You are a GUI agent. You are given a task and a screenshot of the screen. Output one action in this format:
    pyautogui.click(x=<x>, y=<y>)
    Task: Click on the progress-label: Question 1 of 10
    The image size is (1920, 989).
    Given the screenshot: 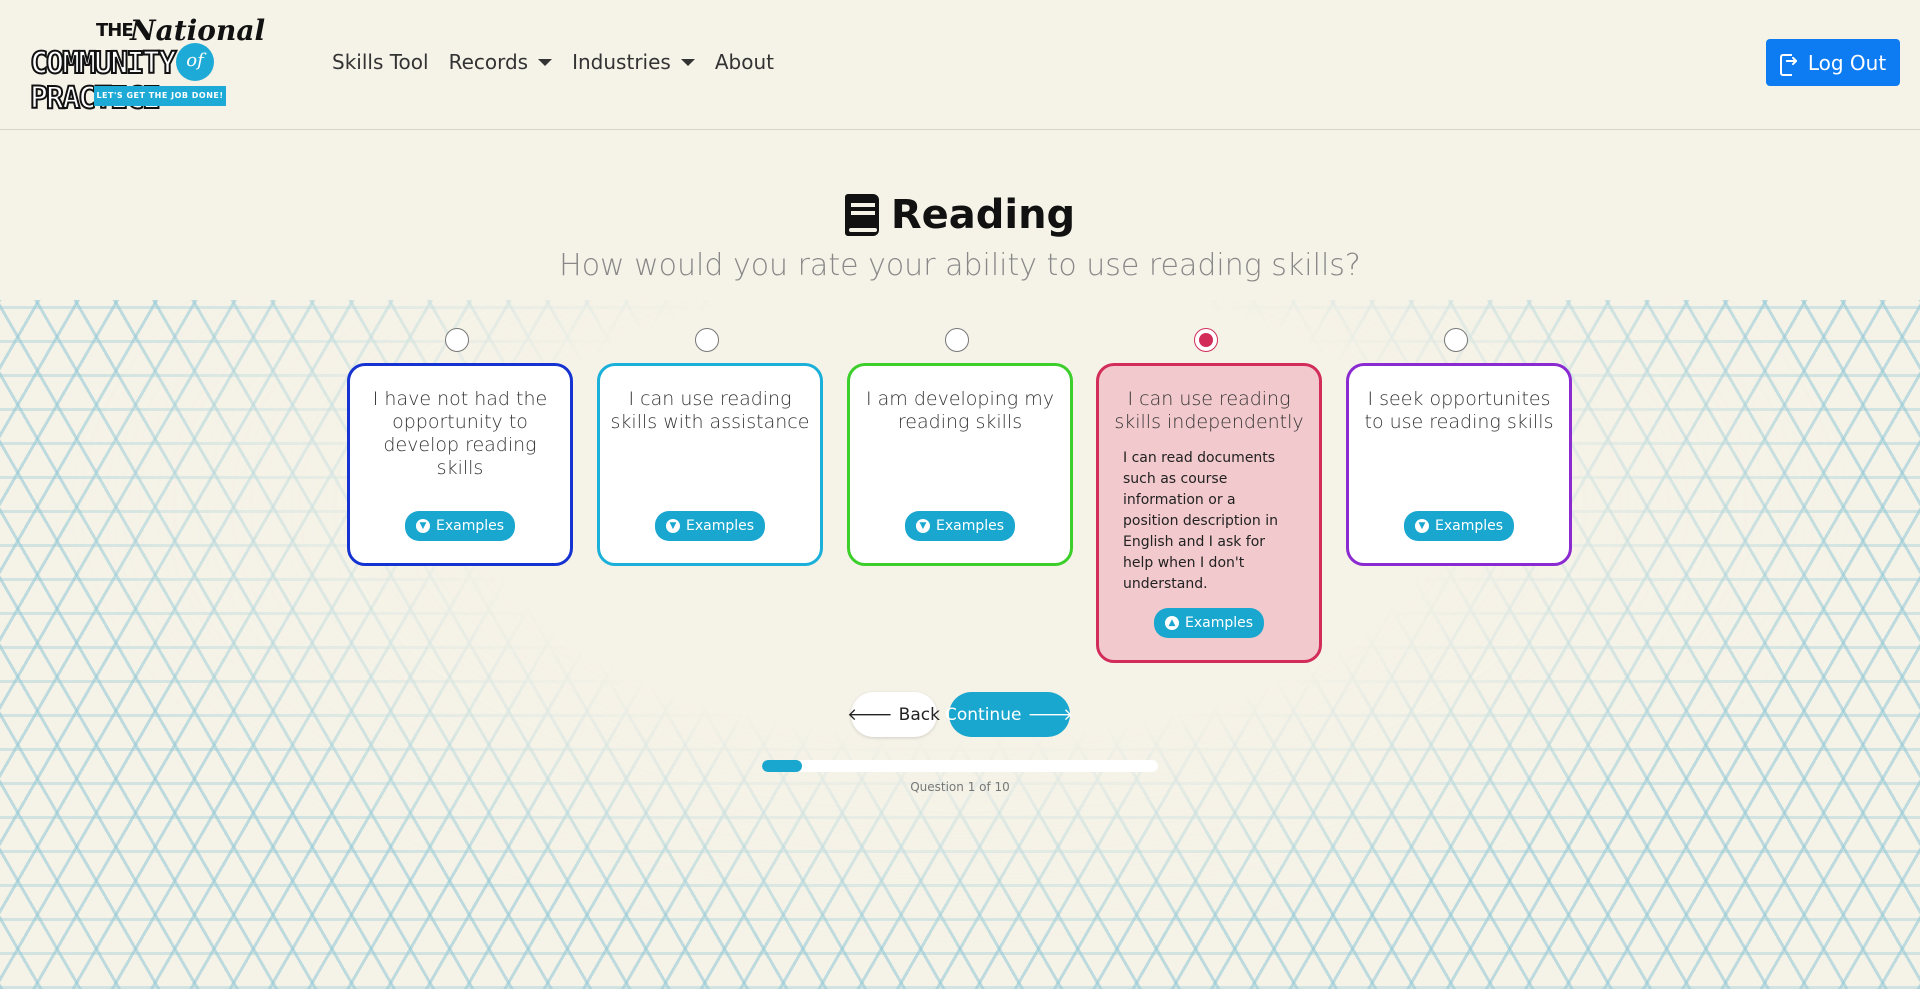 What is the action you would take?
    pyautogui.click(x=960, y=787)
    